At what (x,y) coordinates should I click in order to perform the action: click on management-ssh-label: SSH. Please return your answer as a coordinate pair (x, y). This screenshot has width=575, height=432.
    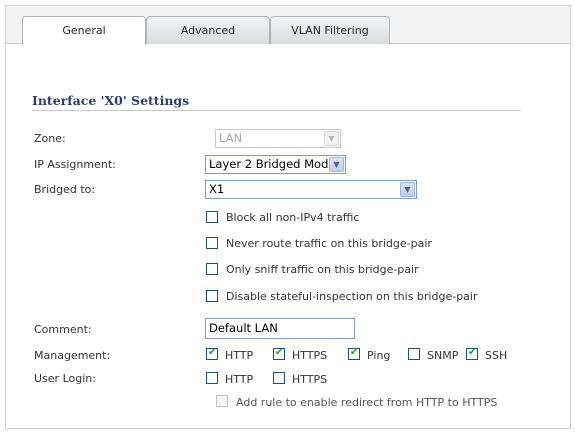
    Looking at the image, I should click on (496, 355).